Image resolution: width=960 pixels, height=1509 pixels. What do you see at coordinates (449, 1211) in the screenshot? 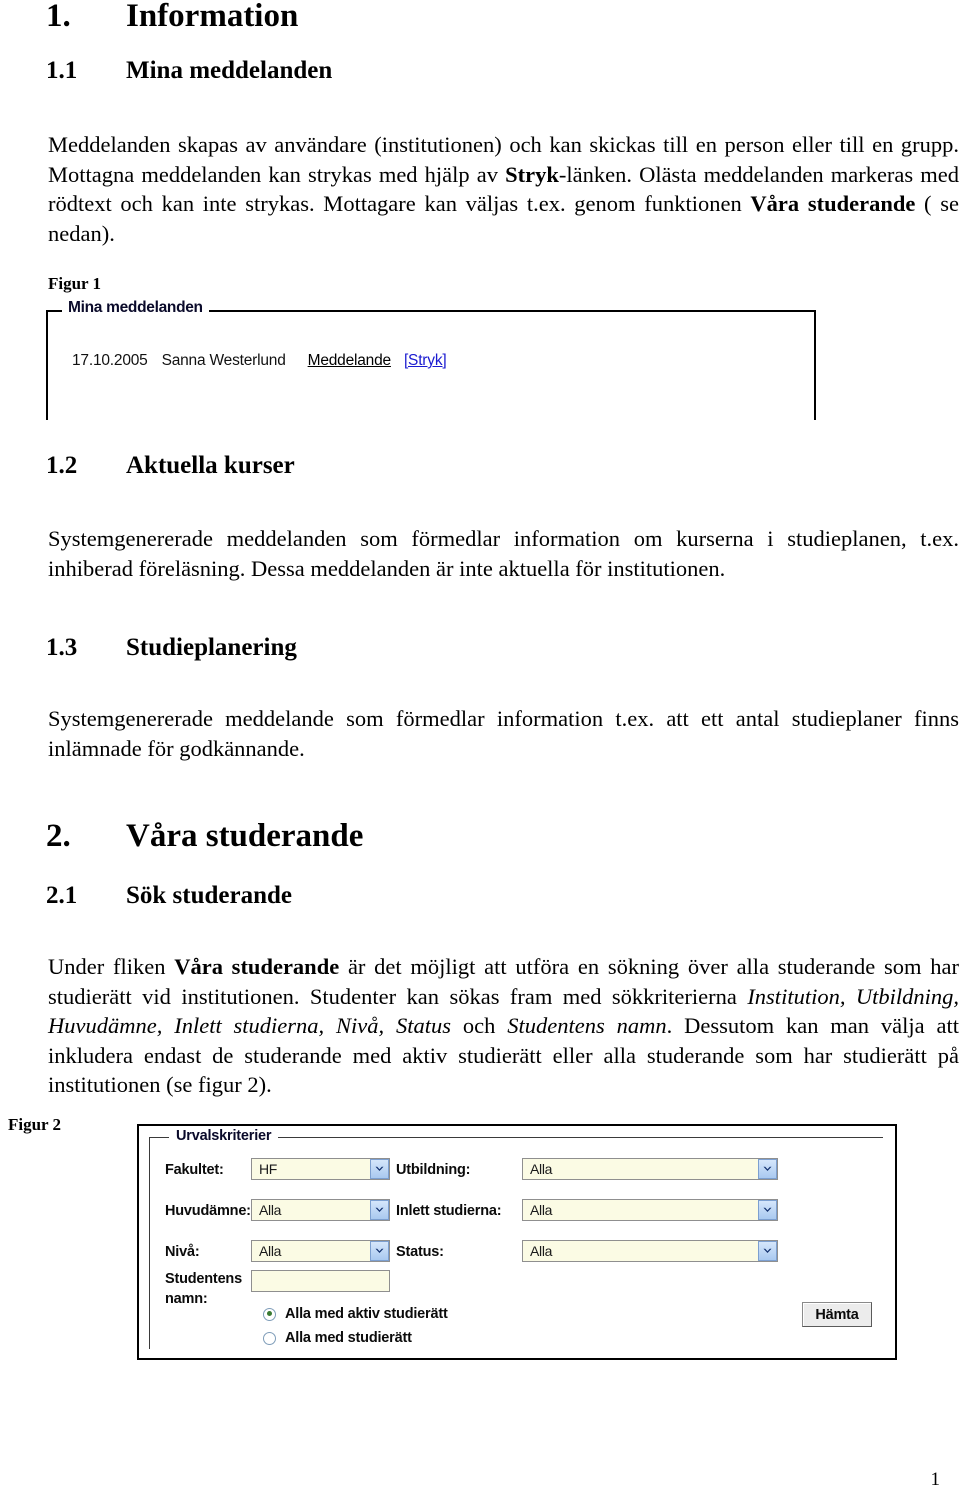
I see `label-inlett-studierna: Inlett studierna:` at bounding box center [449, 1211].